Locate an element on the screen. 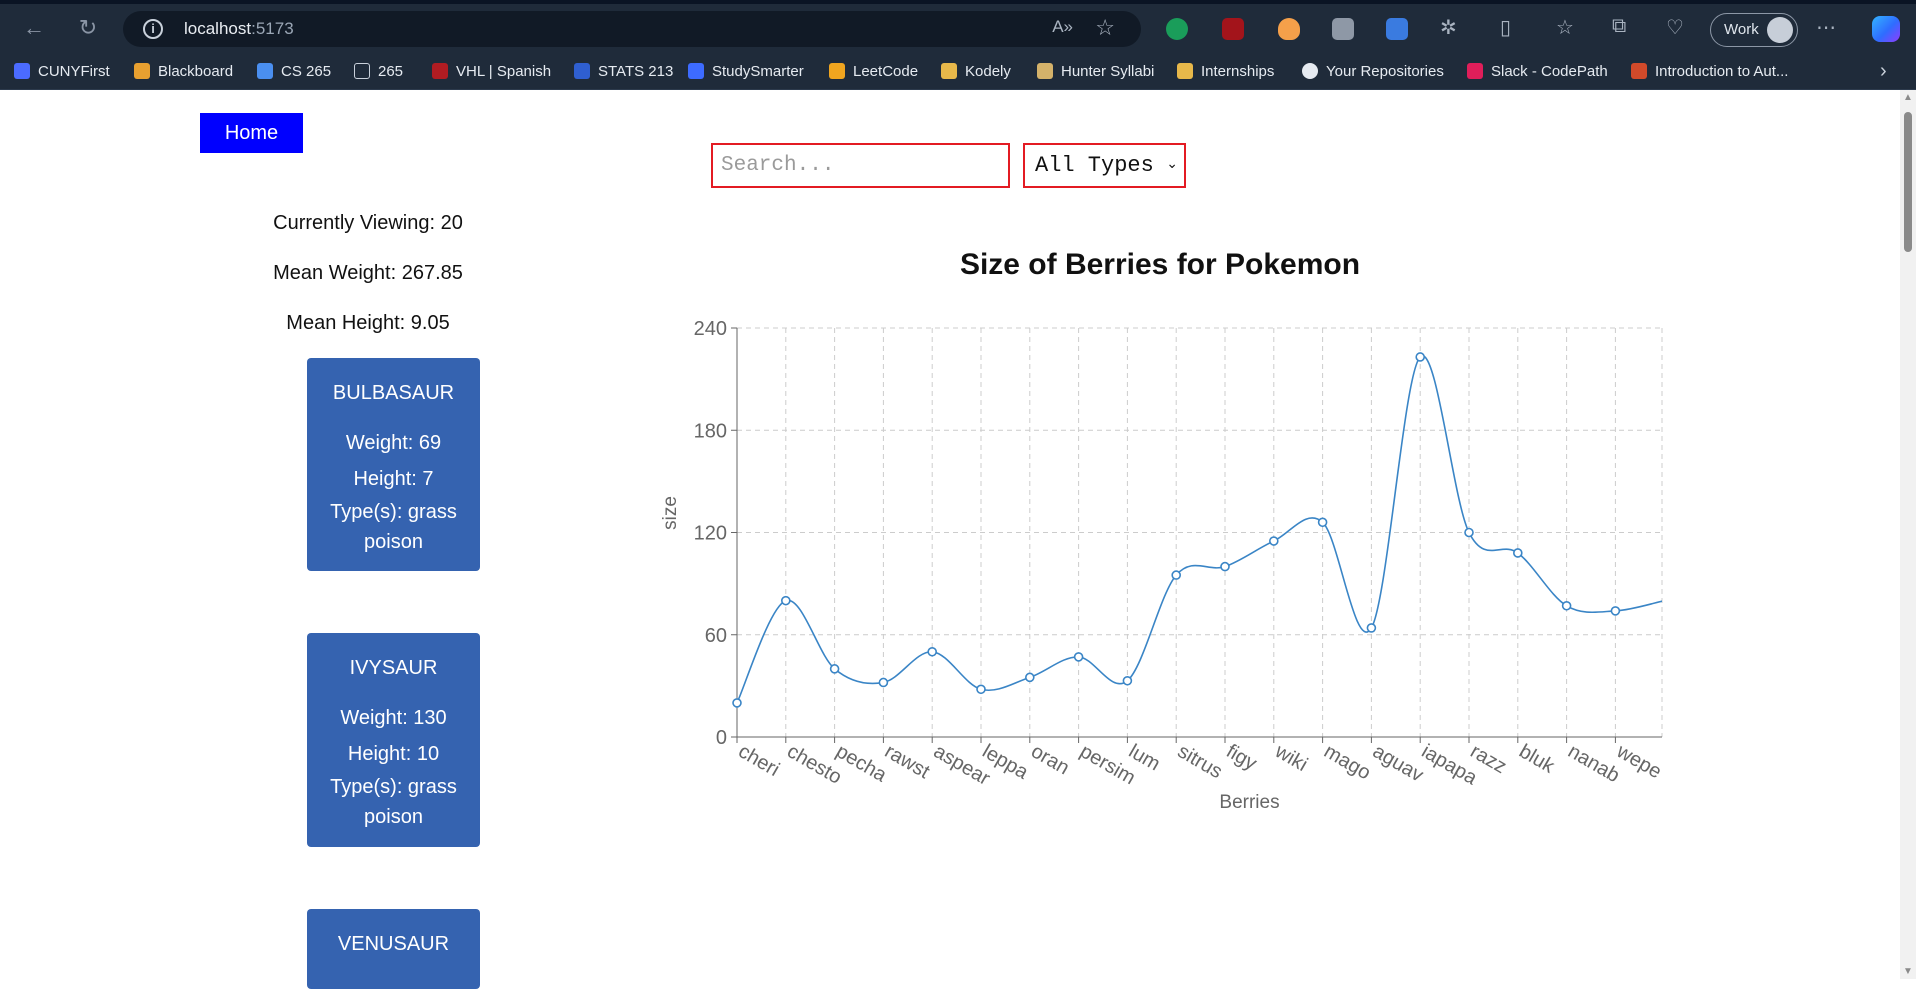 This screenshot has width=1916, height=989. scroll-down-arrow-icon: ▼ is located at coordinates (1908, 971).